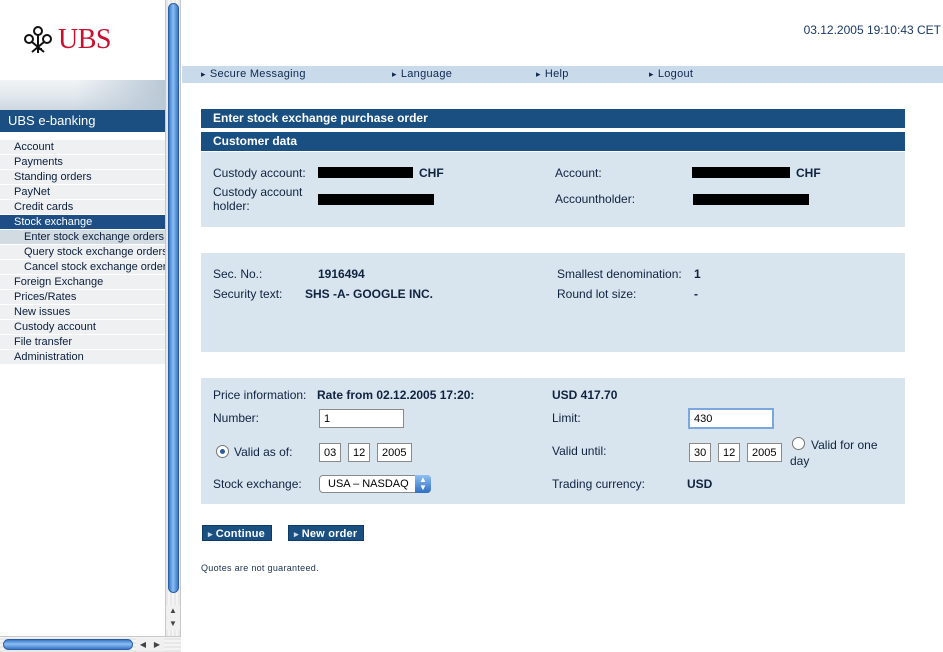 The height and width of the screenshot is (652, 943). What do you see at coordinates (361, 418) in the screenshot?
I see `number-input` at bounding box center [361, 418].